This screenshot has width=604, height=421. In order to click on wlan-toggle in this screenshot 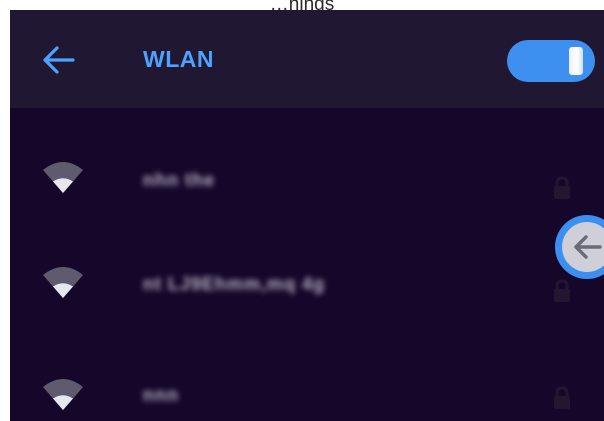, I will do `click(551, 61)`.